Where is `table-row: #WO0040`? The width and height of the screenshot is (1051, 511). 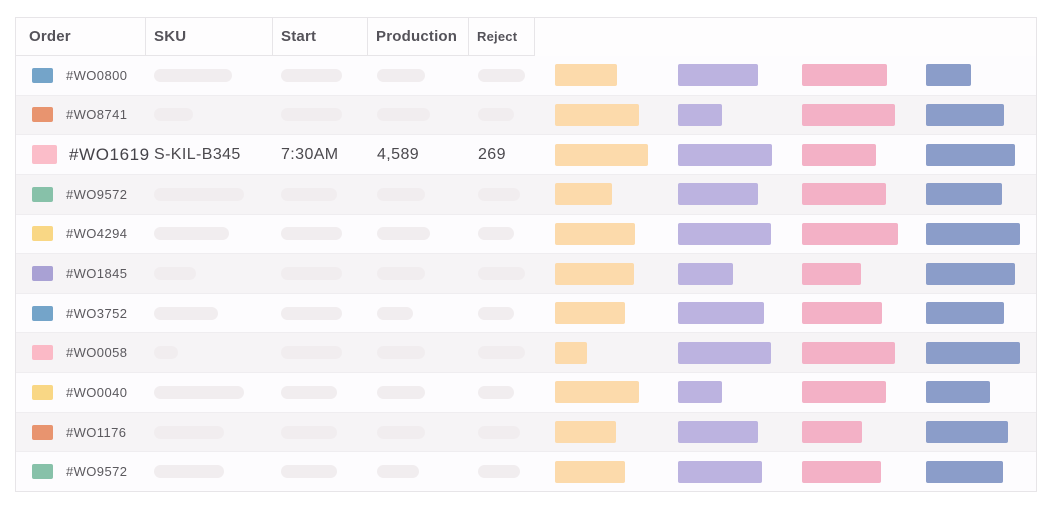
table-row: #WO0040 is located at coordinates (526, 392).